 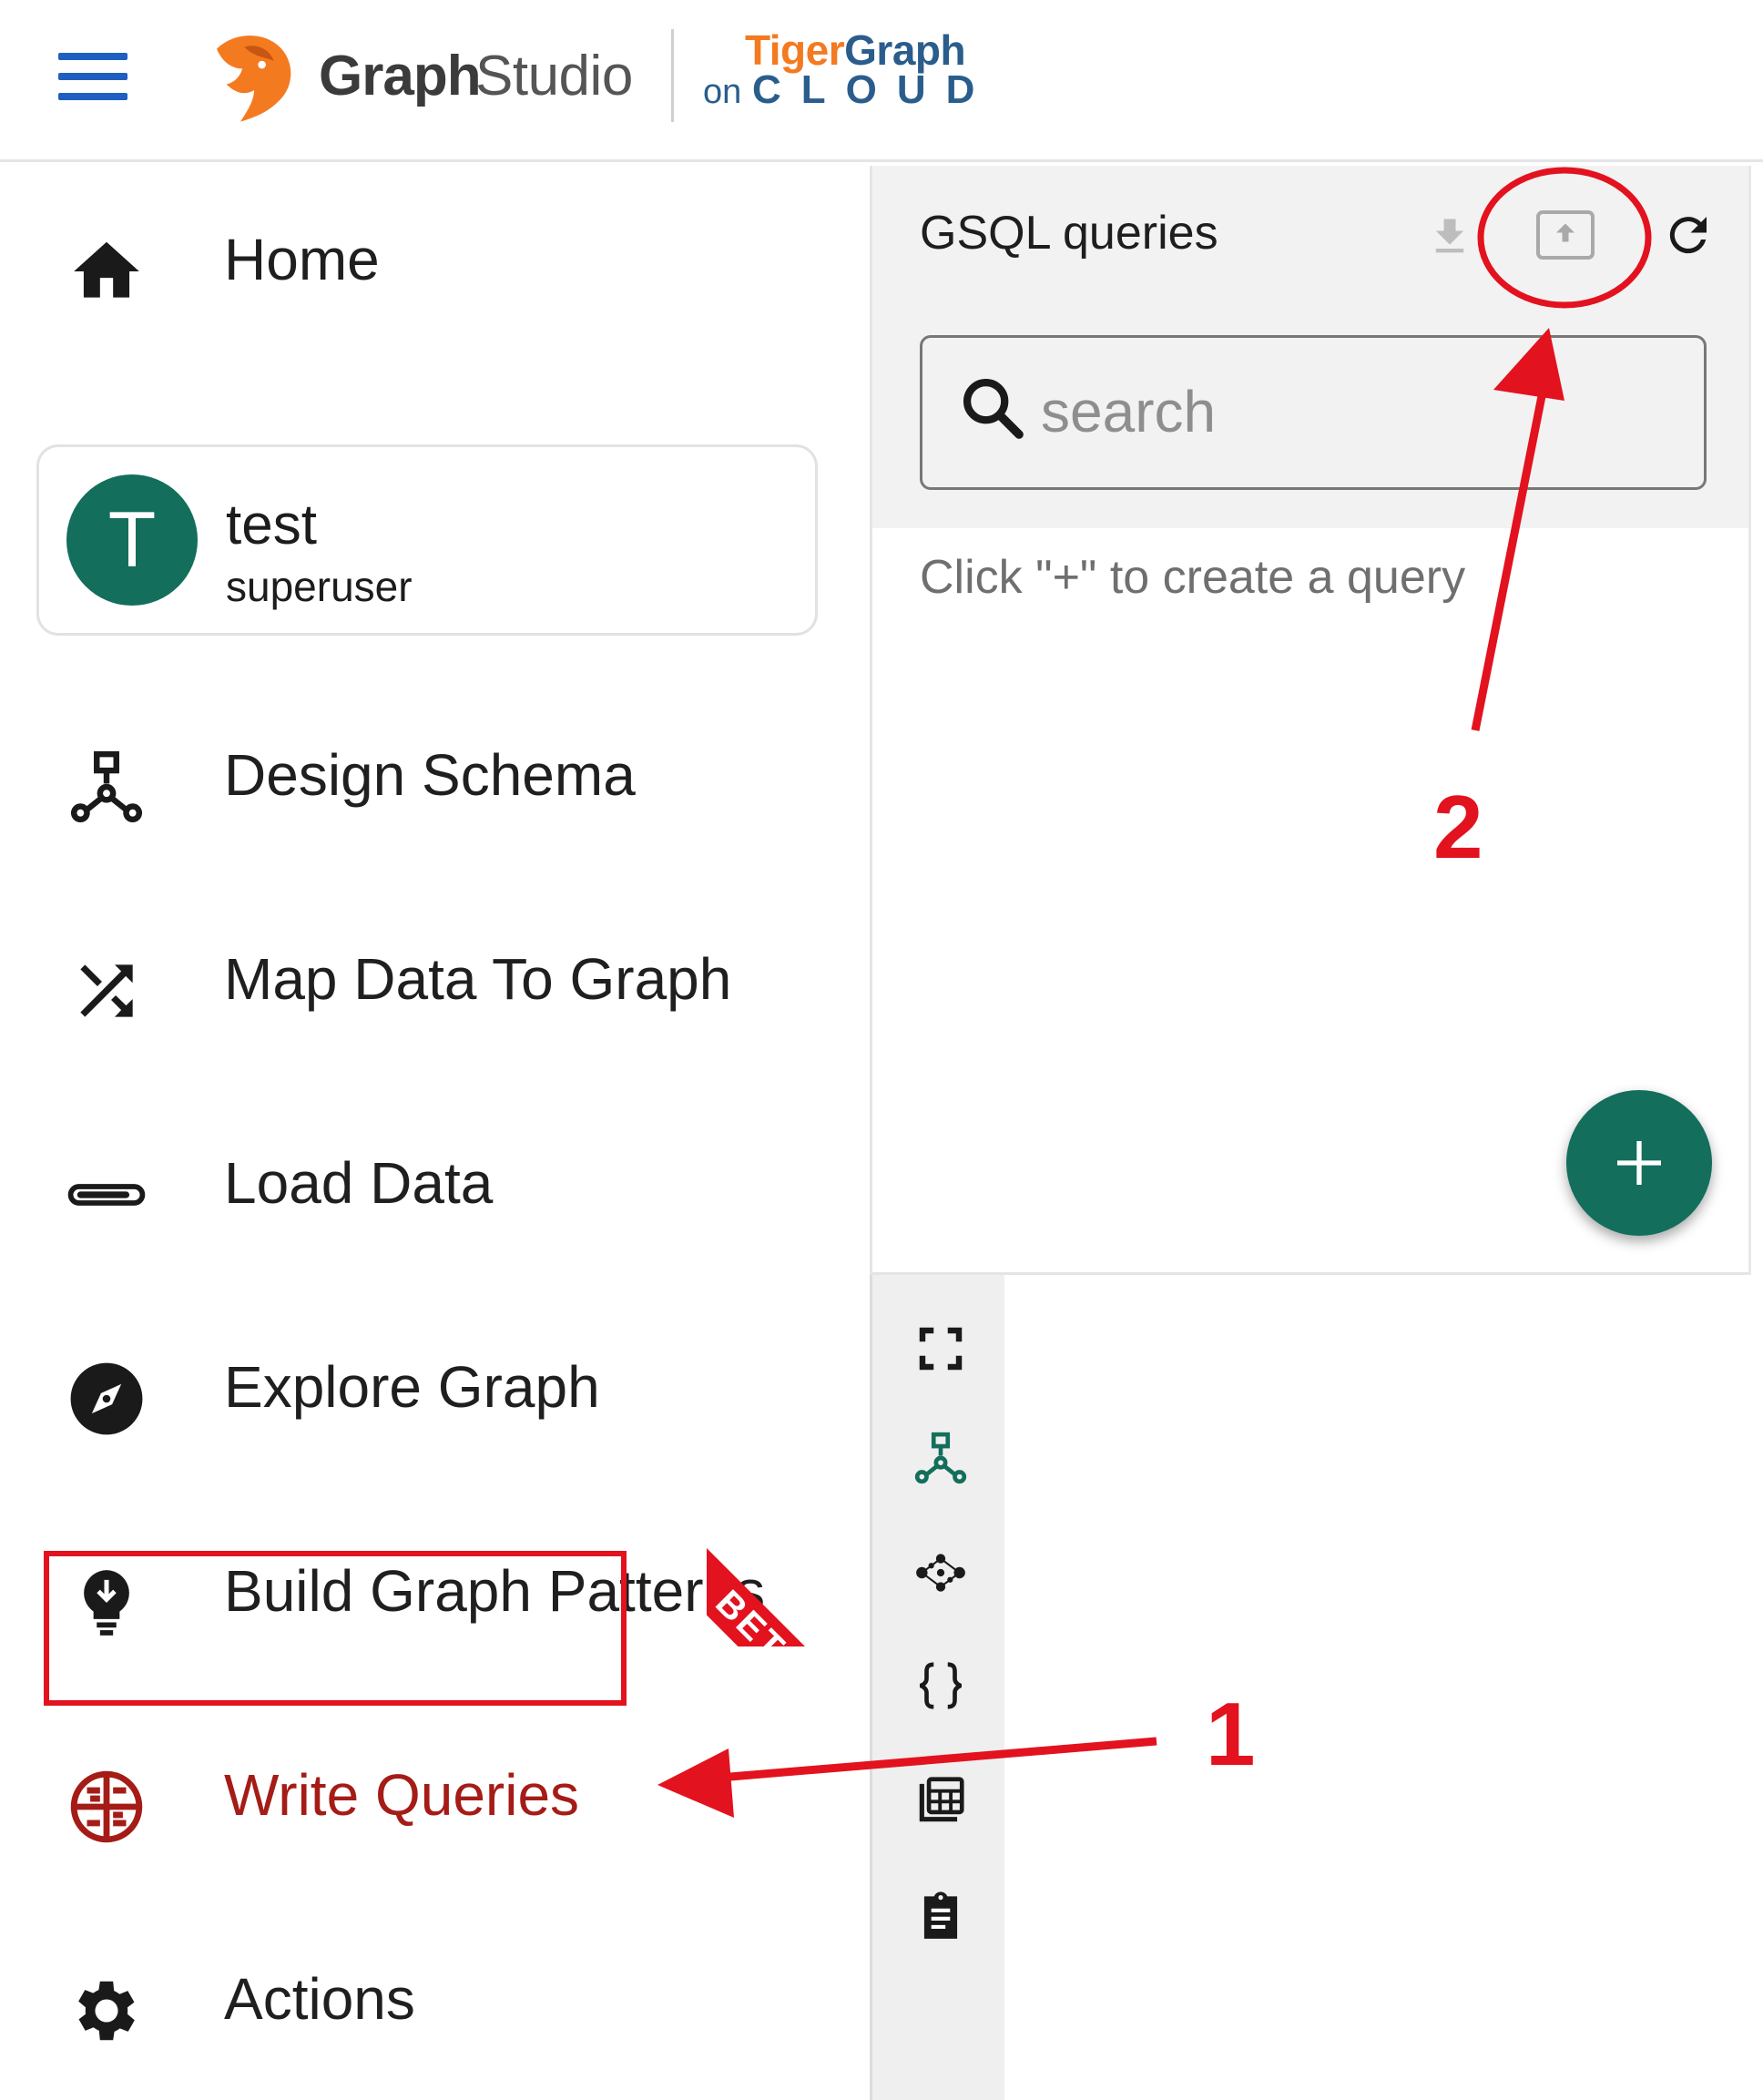 I want to click on user-name: test, so click(x=272, y=525).